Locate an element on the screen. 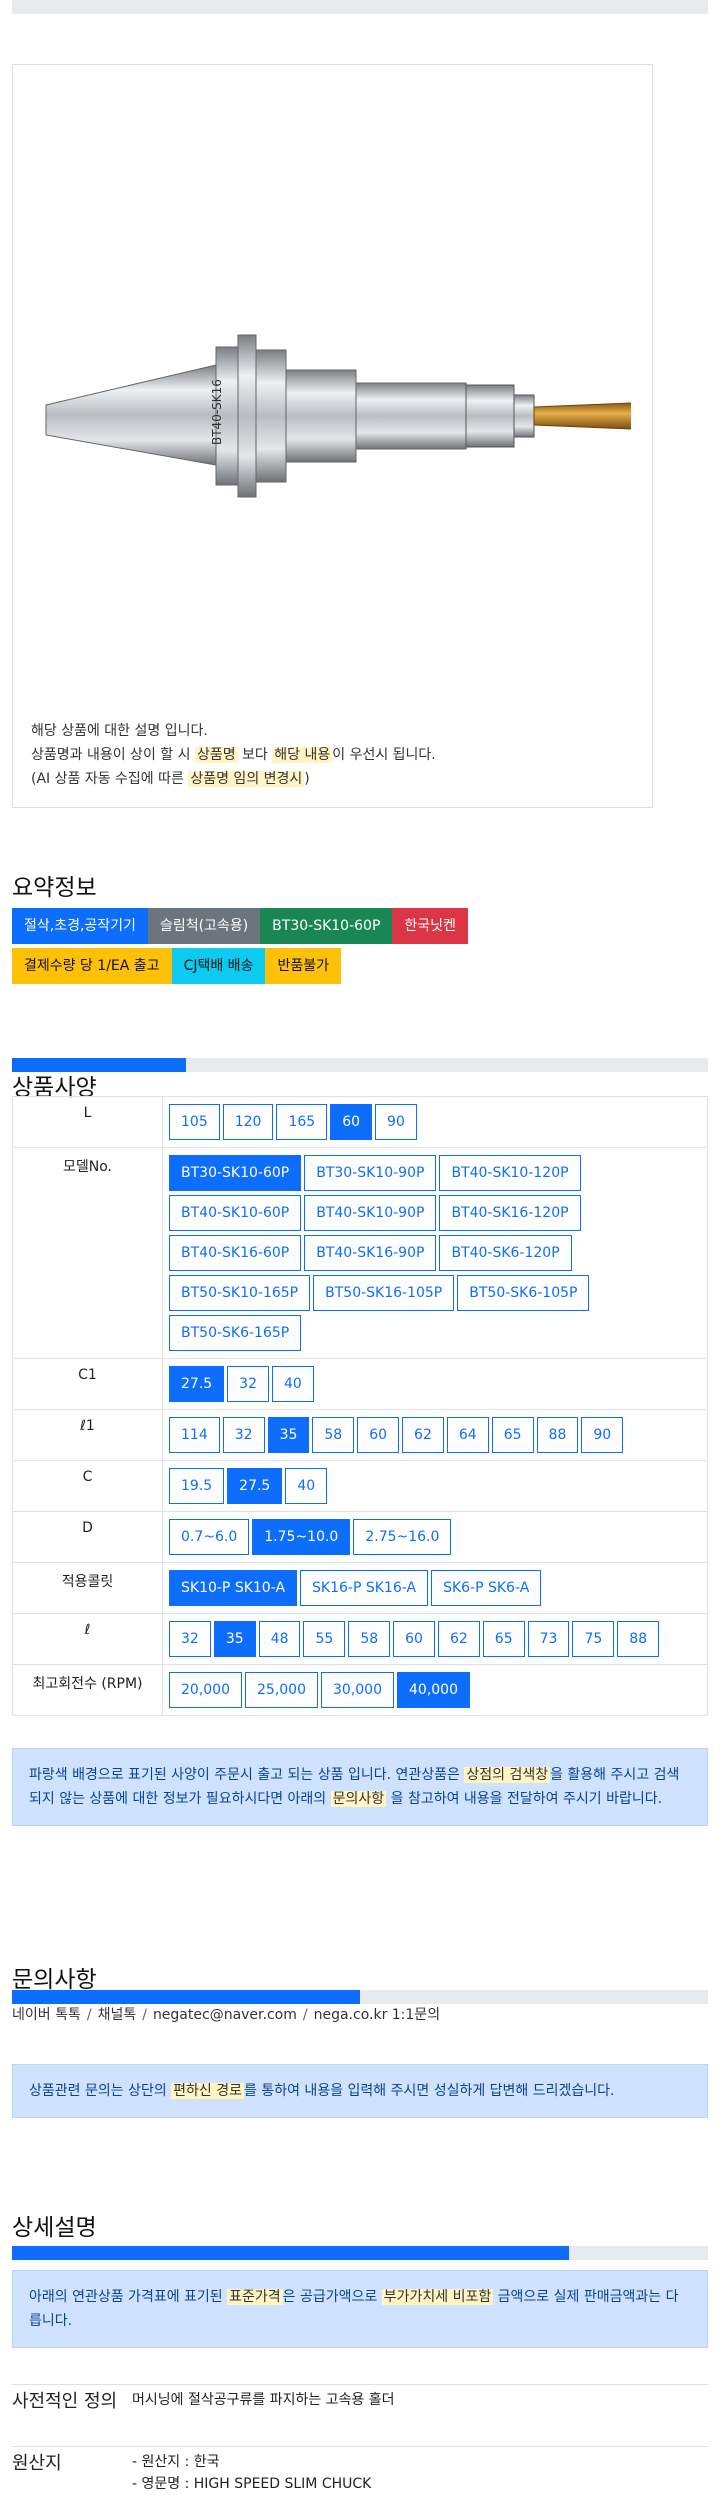 The image size is (720, 2495). summary-badges-row-1: 절삭,초경,공작기기 슬림척(고속용) BT30-SK10-60P 한국닛켄 is located at coordinates (240, 926).